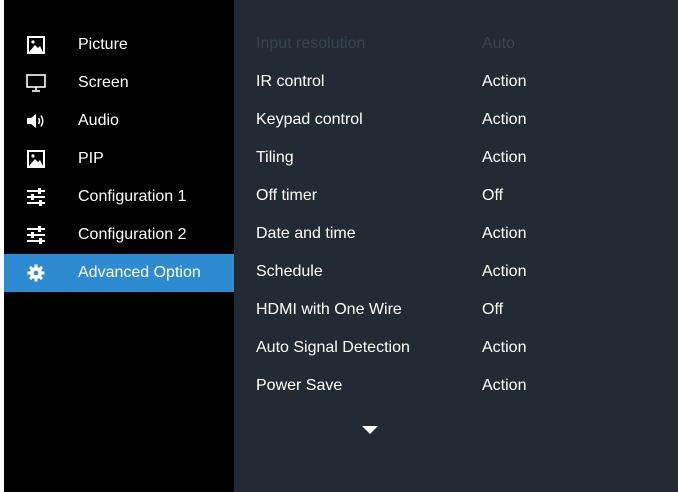  I want to click on sidebar-item-picture: Picture, so click(119, 45).